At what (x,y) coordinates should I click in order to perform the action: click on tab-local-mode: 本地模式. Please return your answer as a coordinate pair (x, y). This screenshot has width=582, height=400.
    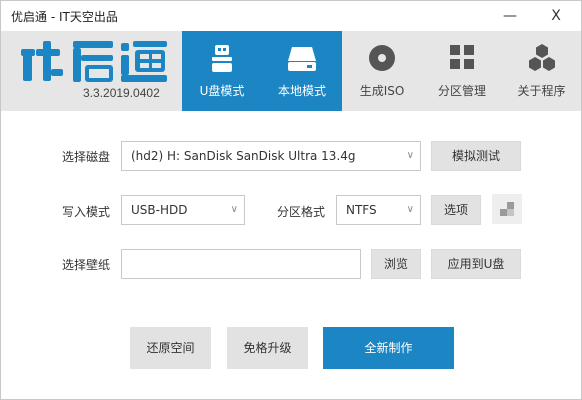
    Looking at the image, I should click on (302, 71).